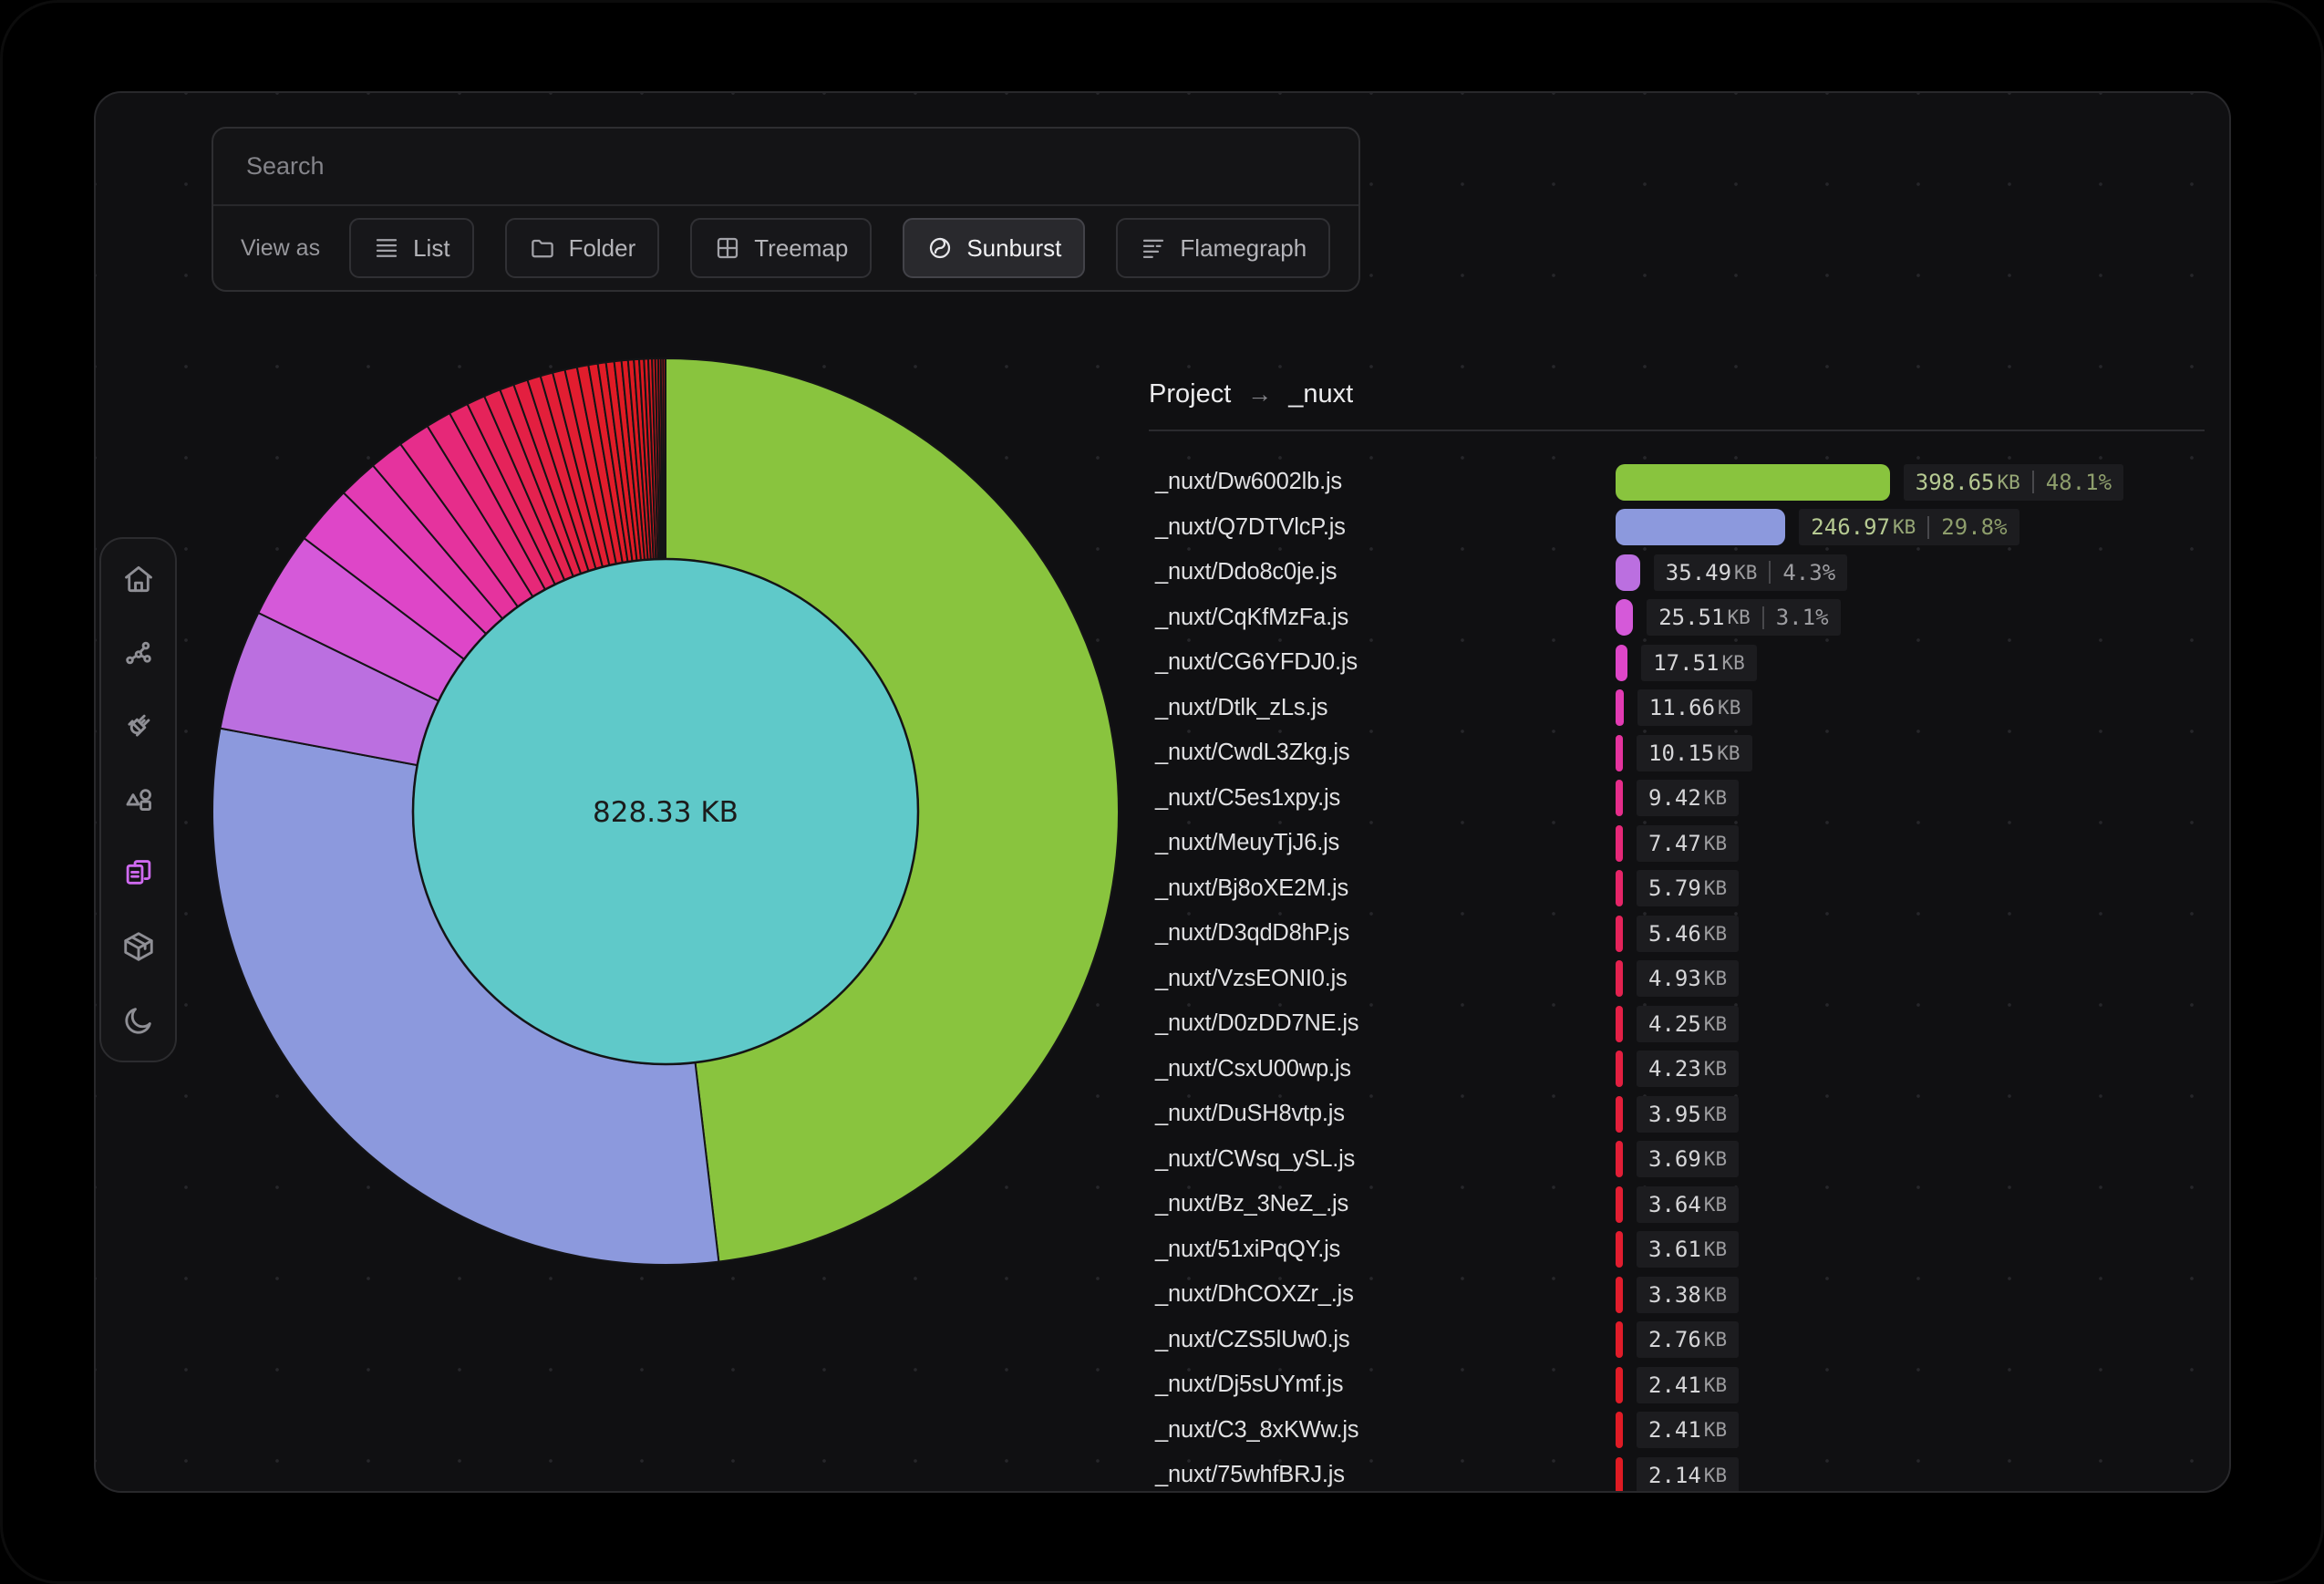 This screenshot has height=1584, width=2324. Describe the element at coordinates (1190, 394) in the screenshot. I see `breadcrumb-root: Project` at that location.